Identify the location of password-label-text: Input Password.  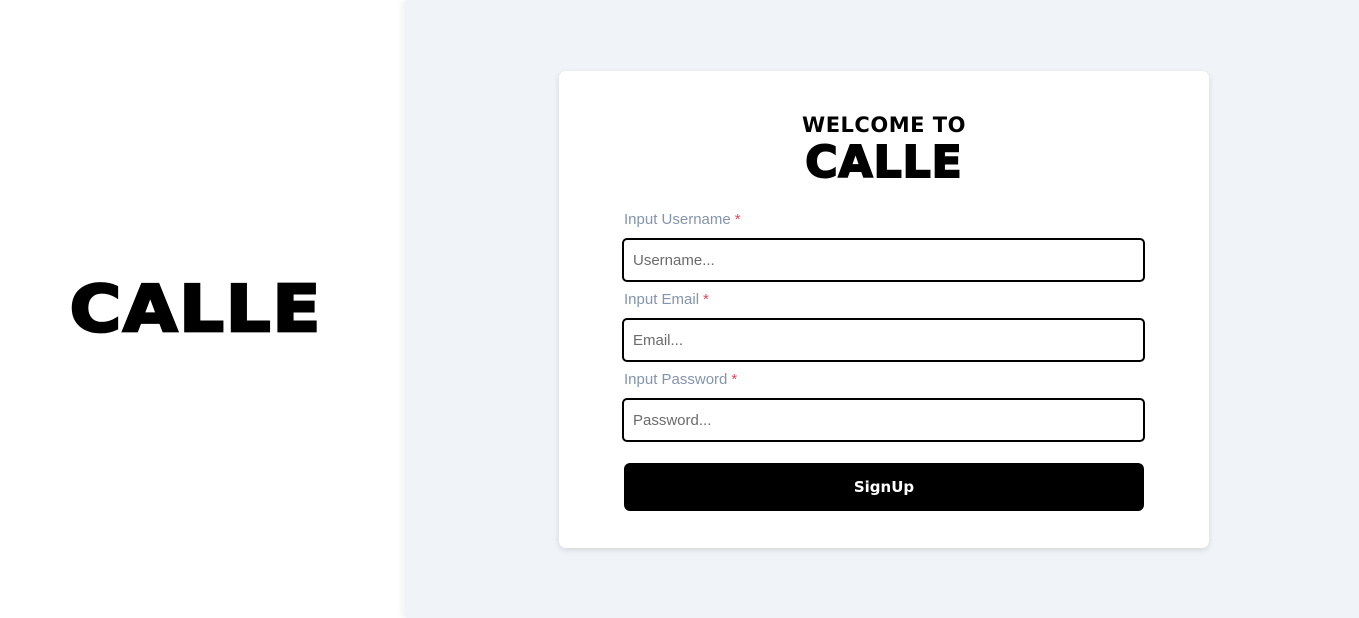
(676, 379).